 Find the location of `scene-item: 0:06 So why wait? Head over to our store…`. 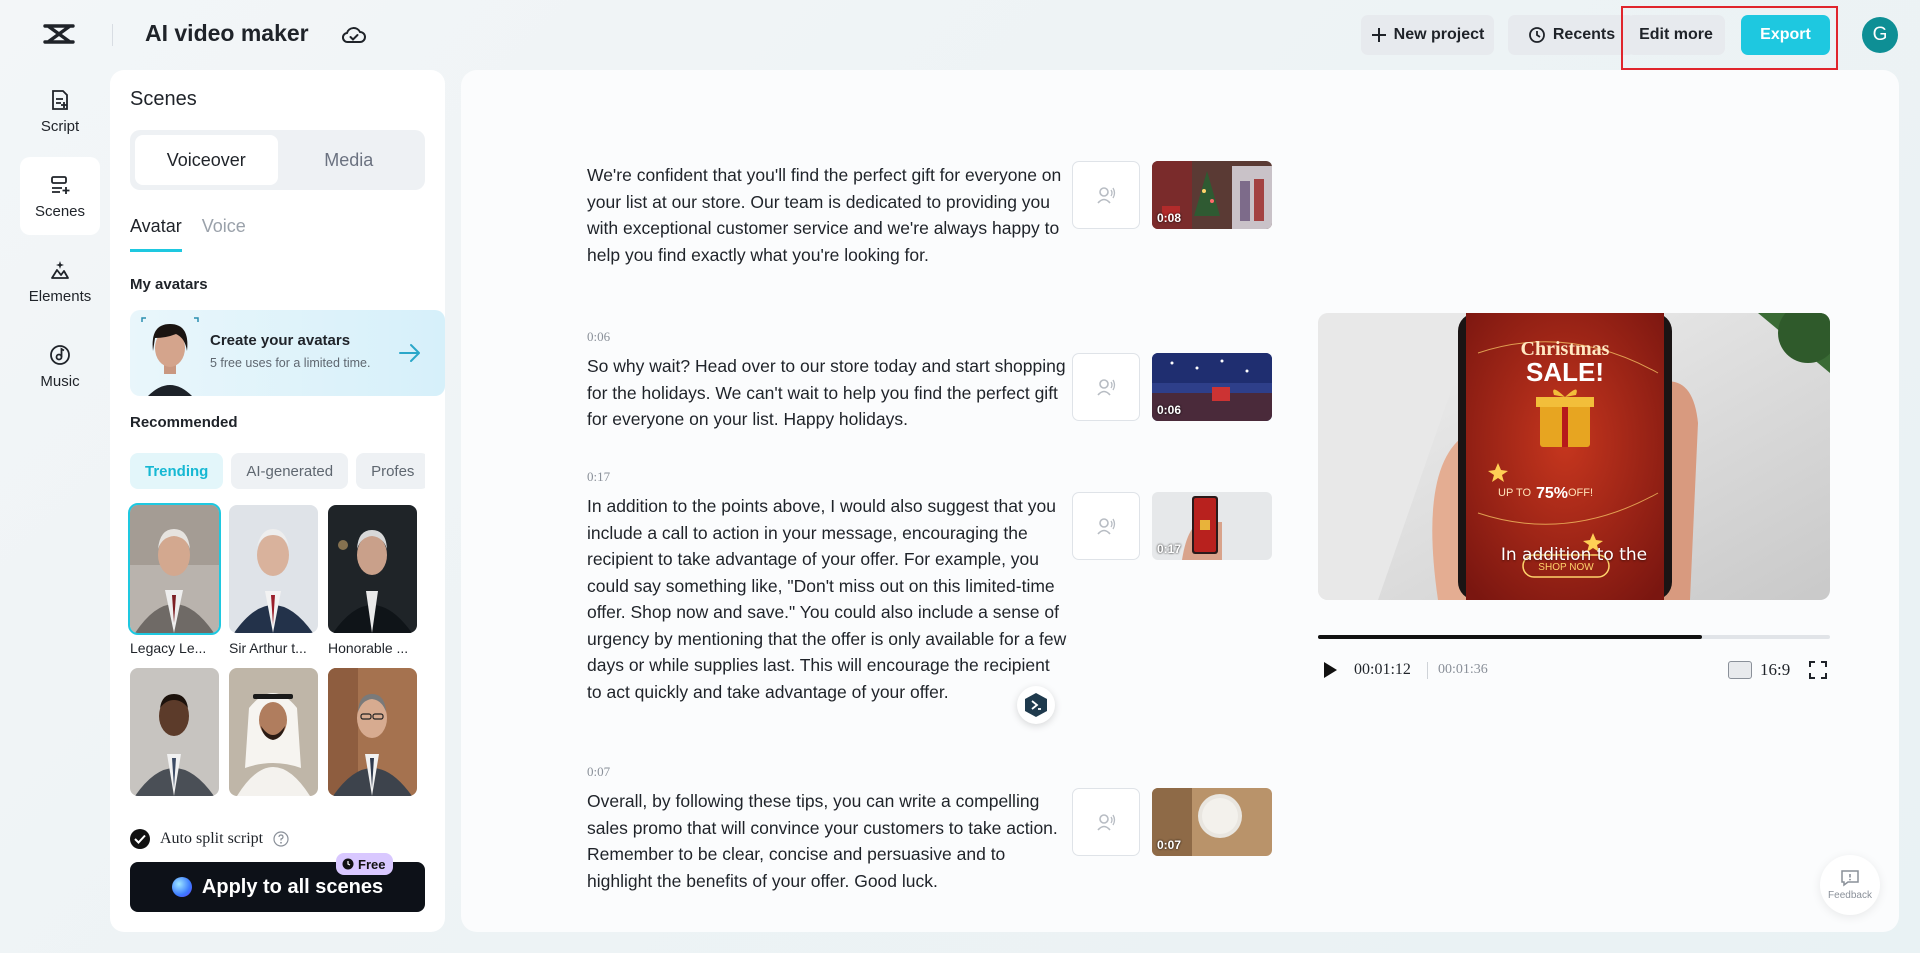

scene-item: 0:06 So why wait? Head over to our store… is located at coordinates (827, 381).